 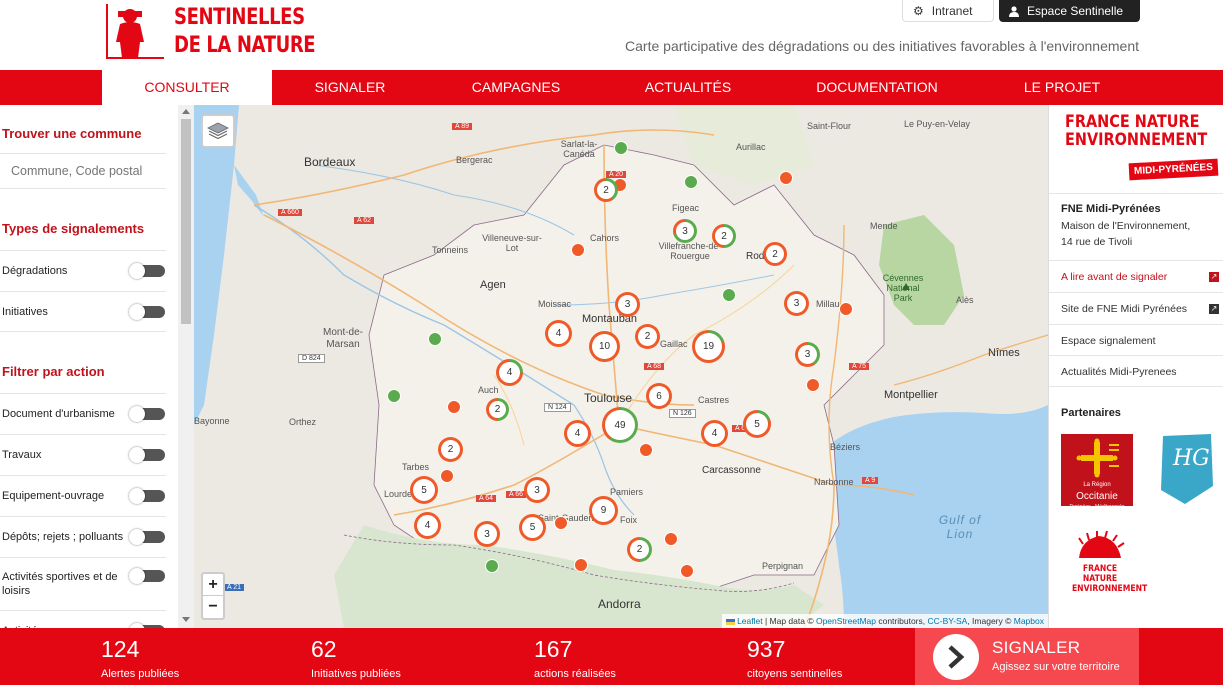 What do you see at coordinates (350, 87) in the screenshot?
I see `nav-signaler: SIGNALER` at bounding box center [350, 87].